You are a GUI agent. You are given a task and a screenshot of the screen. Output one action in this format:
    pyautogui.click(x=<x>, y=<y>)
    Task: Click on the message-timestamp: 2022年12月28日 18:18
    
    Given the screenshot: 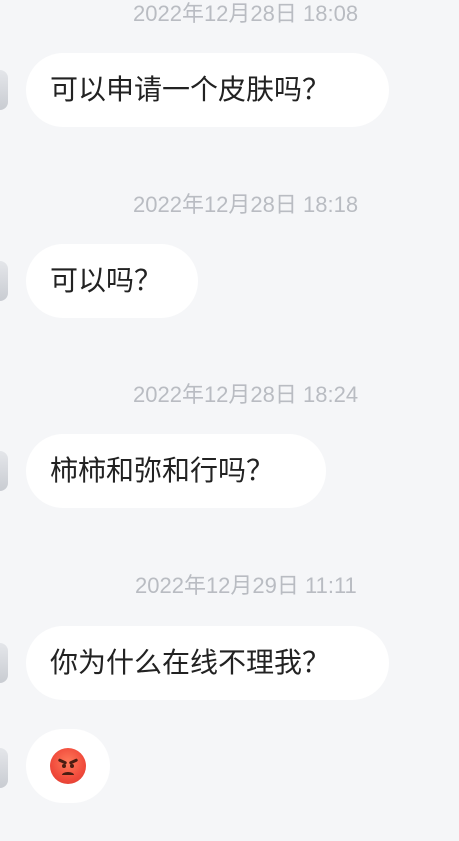 What is the action you would take?
    pyautogui.click(x=246, y=204)
    